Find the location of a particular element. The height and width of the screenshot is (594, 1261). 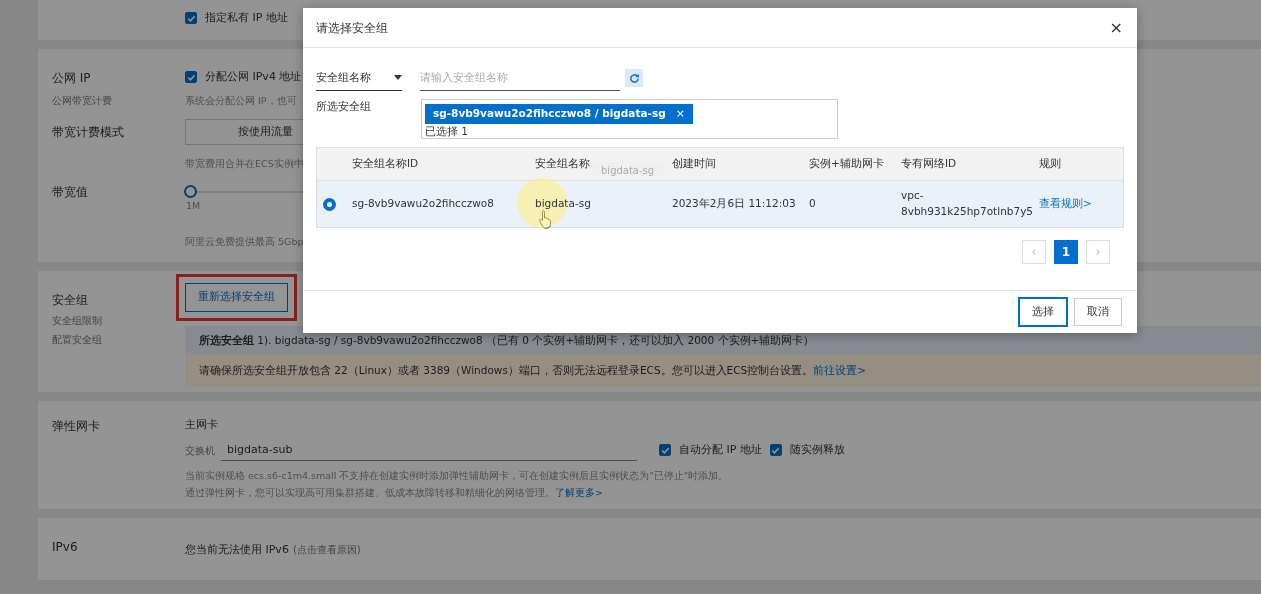

column-header: 专有网络ID is located at coordinates (929, 162).